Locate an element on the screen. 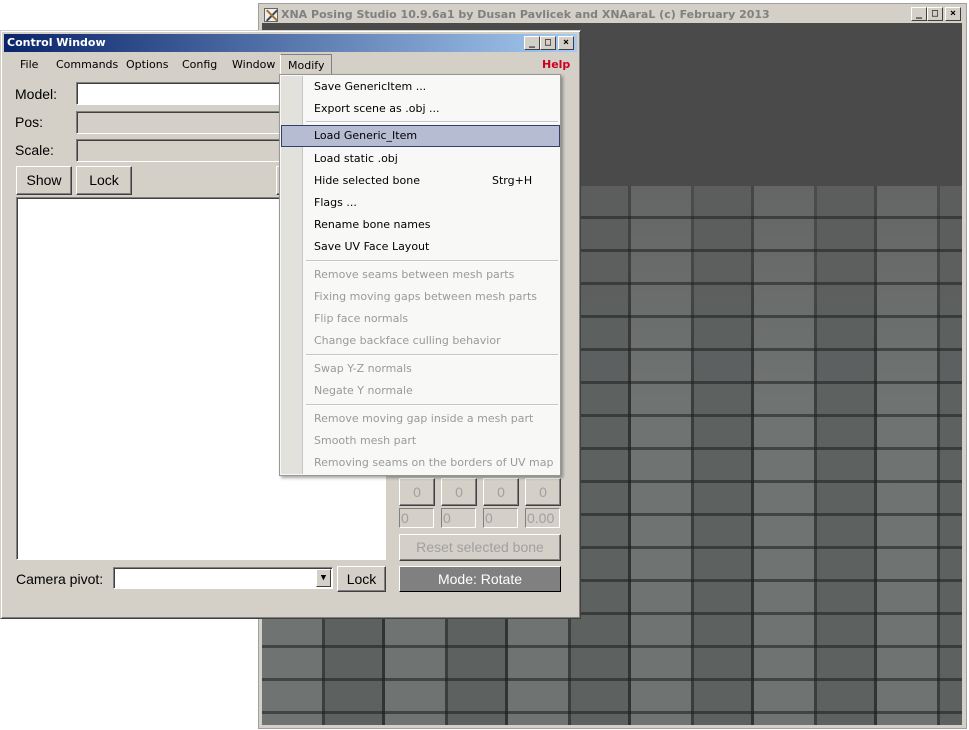 Image resolution: width=969 pixels, height=730 pixels. menu-item-label: Smooth mesh part is located at coordinates (365, 440).